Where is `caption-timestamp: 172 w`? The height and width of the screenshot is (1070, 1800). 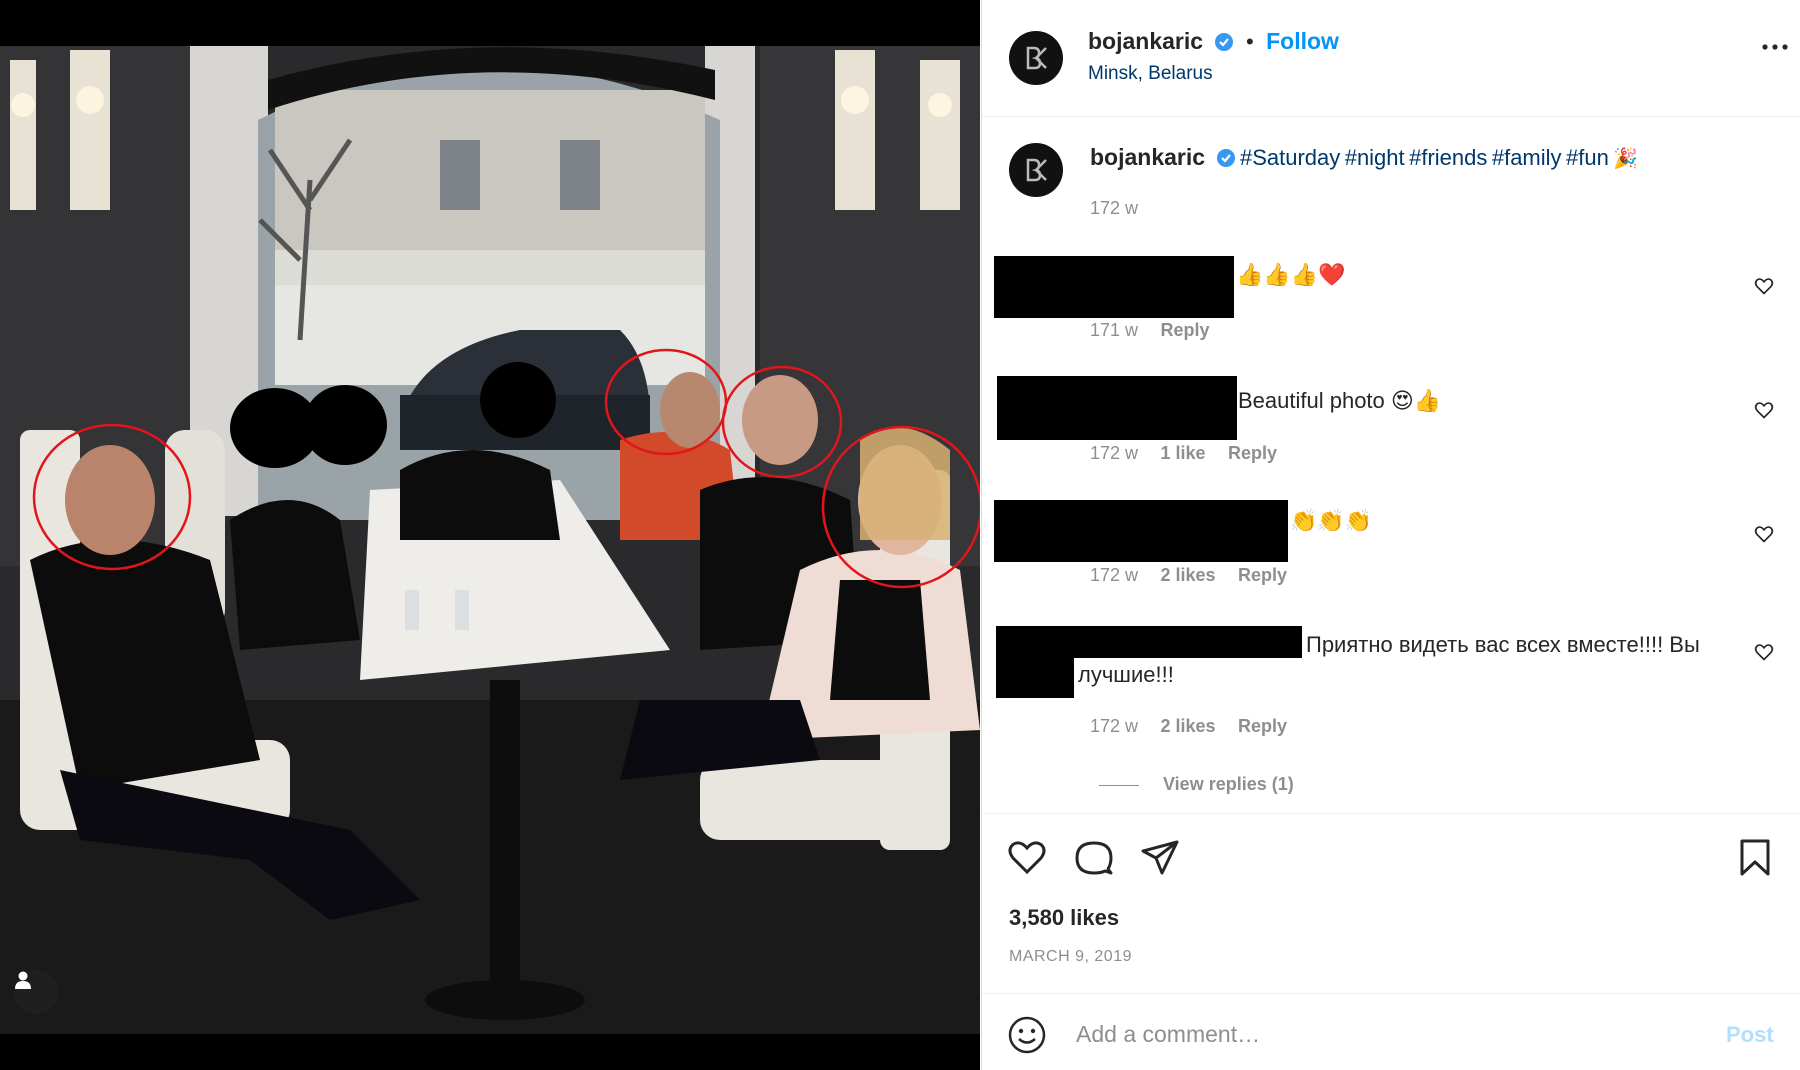 caption-timestamp: 172 w is located at coordinates (1114, 208).